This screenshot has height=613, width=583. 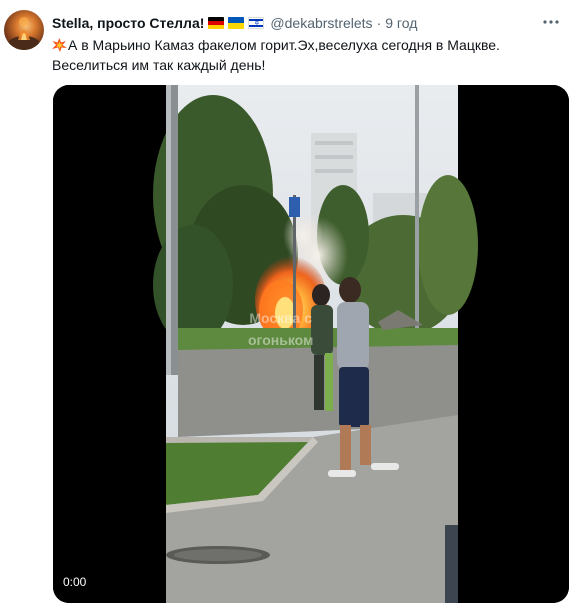 I want to click on collision-icon, so click(x=59, y=44).